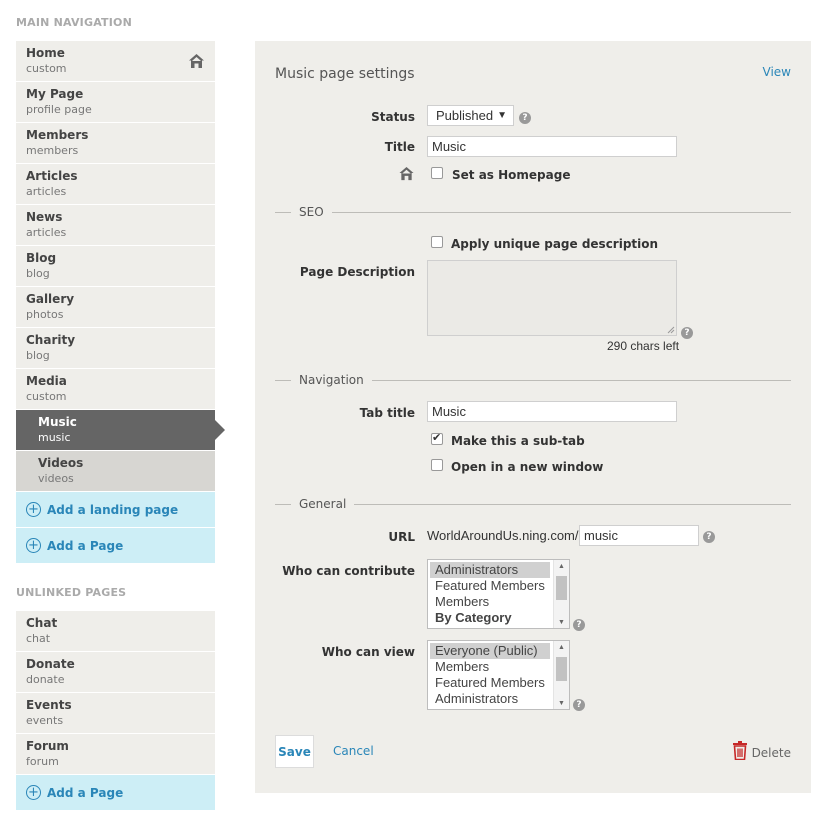 This screenshot has width=820, height=821. I want to click on page-description-textarea, so click(552, 298).